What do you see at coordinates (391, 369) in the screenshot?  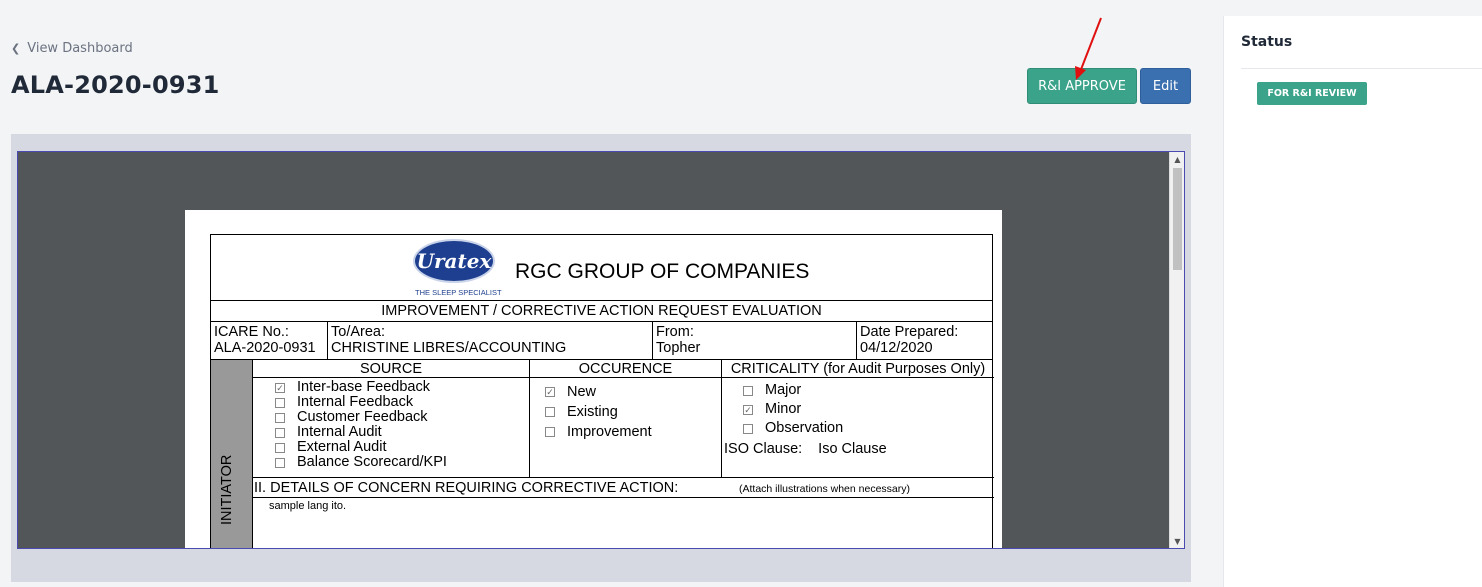 I see `source-header: SOURCE` at bounding box center [391, 369].